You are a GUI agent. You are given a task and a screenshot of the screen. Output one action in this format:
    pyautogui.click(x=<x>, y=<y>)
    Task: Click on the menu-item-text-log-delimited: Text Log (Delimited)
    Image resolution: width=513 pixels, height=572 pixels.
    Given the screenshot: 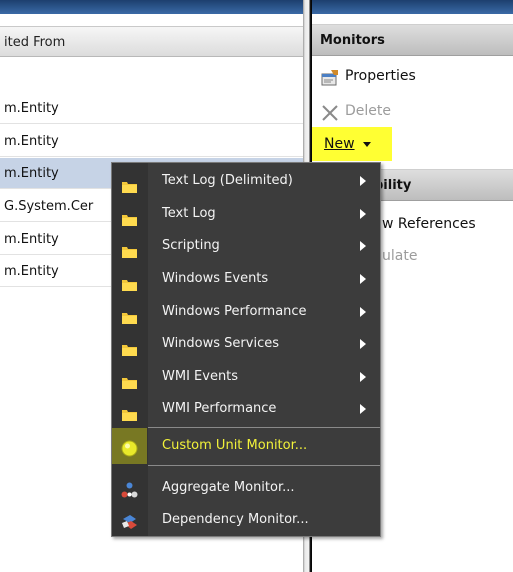 What is the action you would take?
    pyautogui.click(x=246, y=181)
    